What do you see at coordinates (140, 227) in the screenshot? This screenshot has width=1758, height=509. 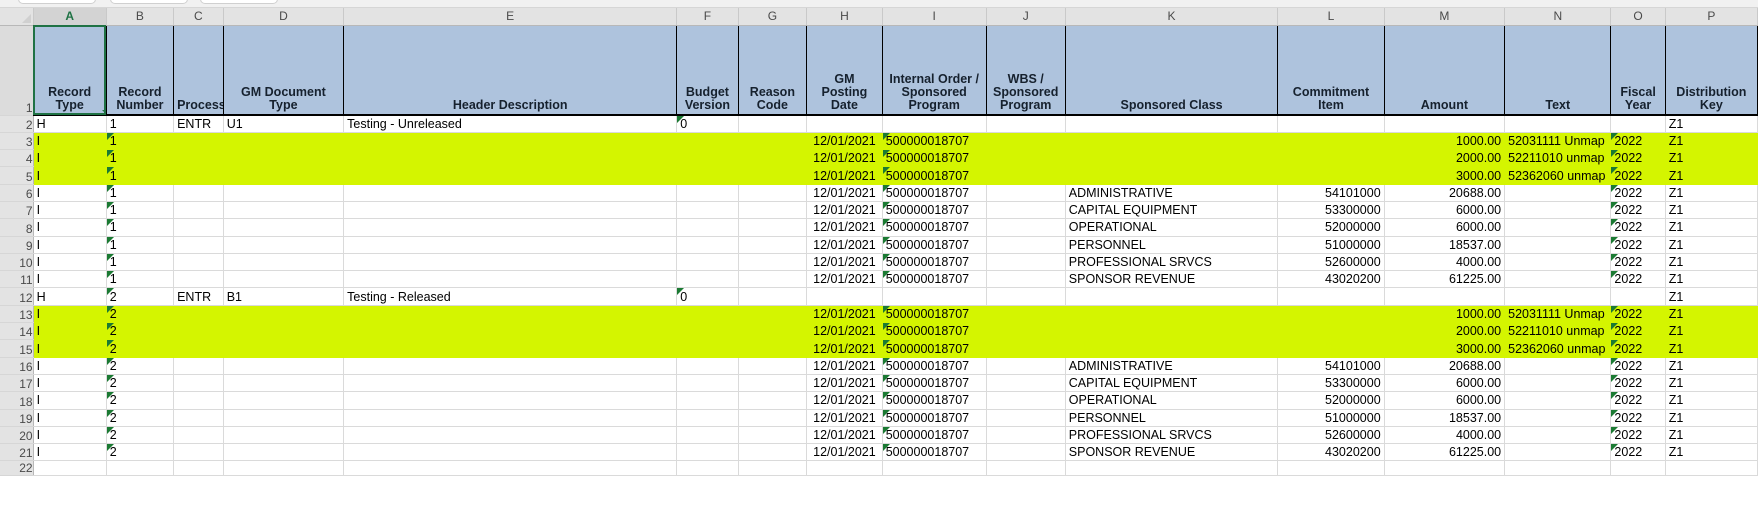 I see `cell-b8: 1` at bounding box center [140, 227].